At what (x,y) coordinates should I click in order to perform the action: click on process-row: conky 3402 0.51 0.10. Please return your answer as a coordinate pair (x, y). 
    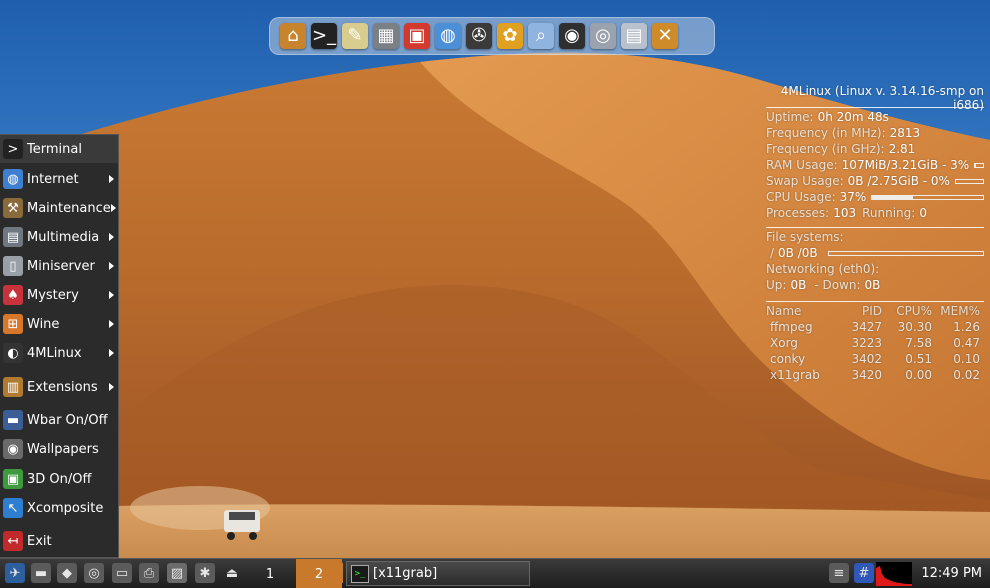
    Looking at the image, I should click on (875, 359).